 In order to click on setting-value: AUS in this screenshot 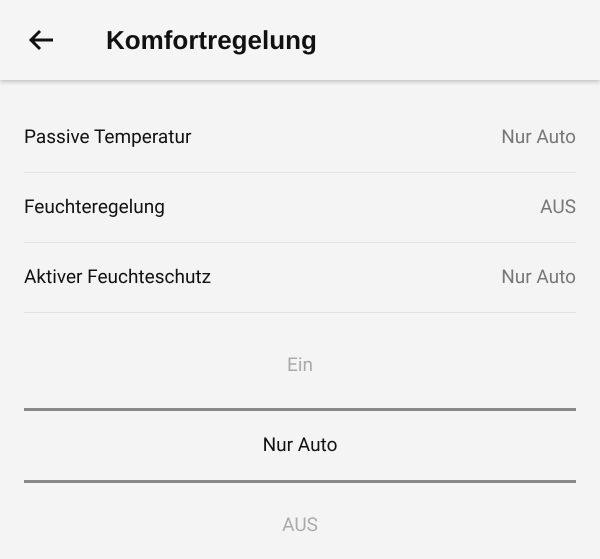, I will do `click(558, 207)`.